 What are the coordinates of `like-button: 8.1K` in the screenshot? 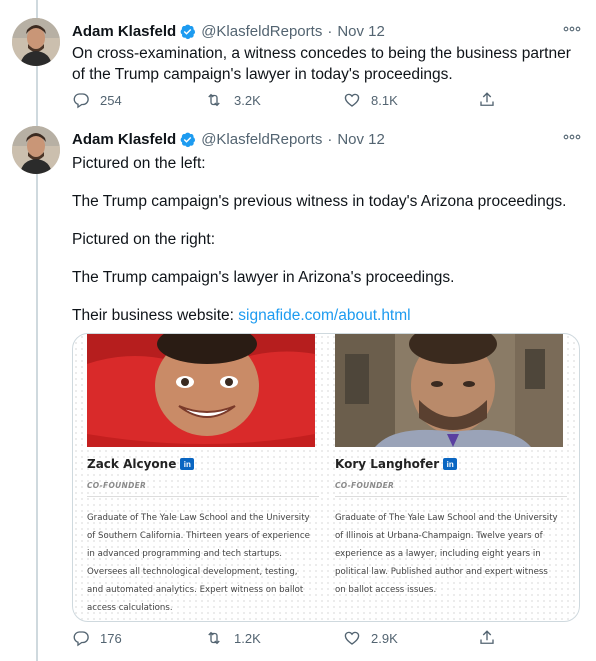 It's located at (370, 100).